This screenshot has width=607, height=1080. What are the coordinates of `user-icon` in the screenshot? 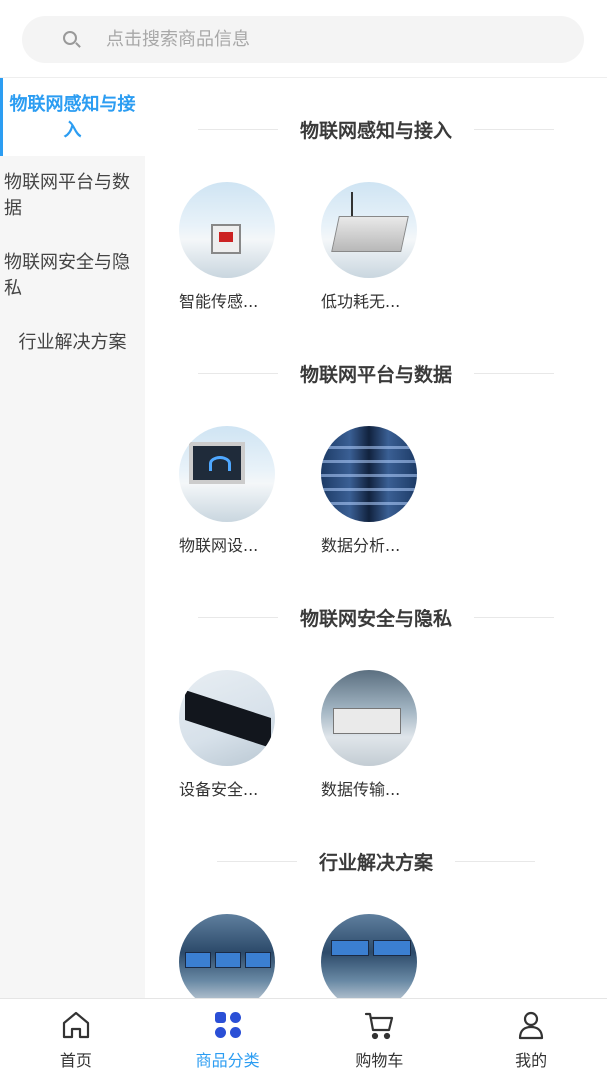 It's located at (531, 1025).